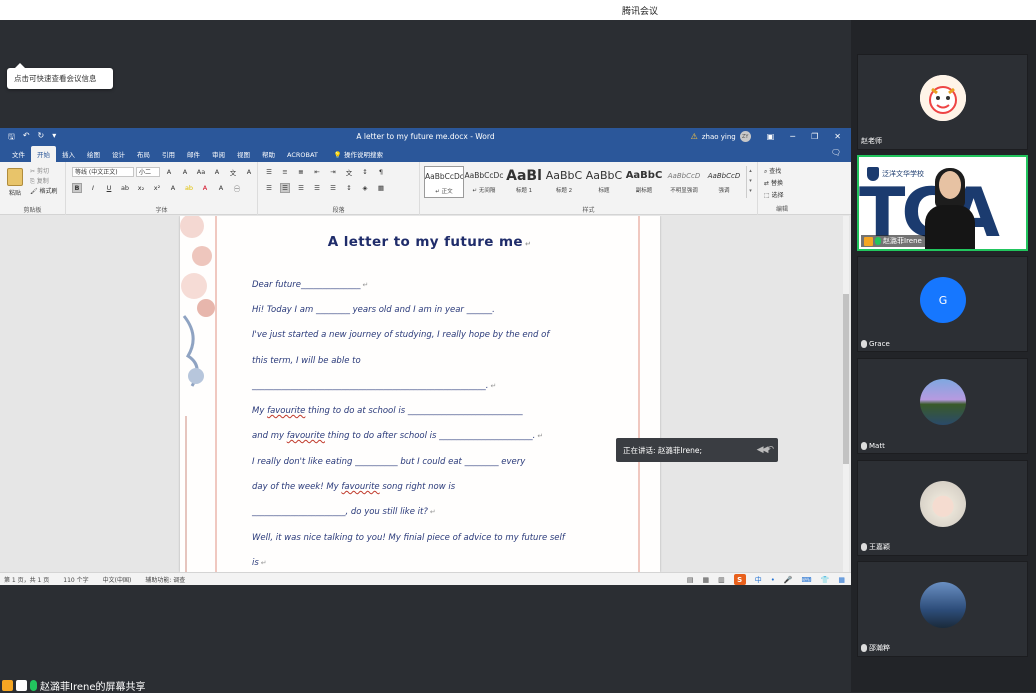  I want to click on paste-button: 粘贴, so click(15, 182).